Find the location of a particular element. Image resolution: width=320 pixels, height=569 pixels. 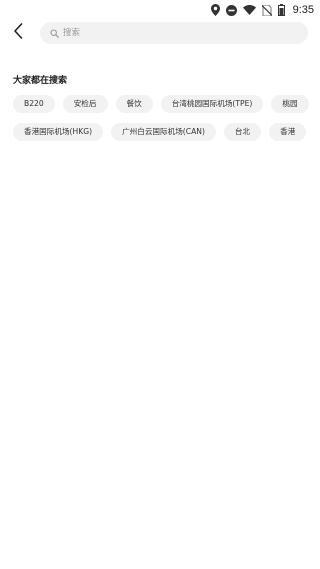

search-tag: 安检后 is located at coordinates (85, 104).